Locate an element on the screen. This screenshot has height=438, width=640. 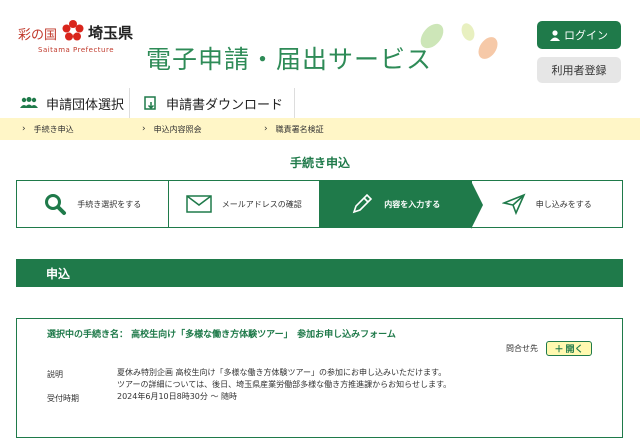
contact-label: 問合せ先 is located at coordinates (522, 348).